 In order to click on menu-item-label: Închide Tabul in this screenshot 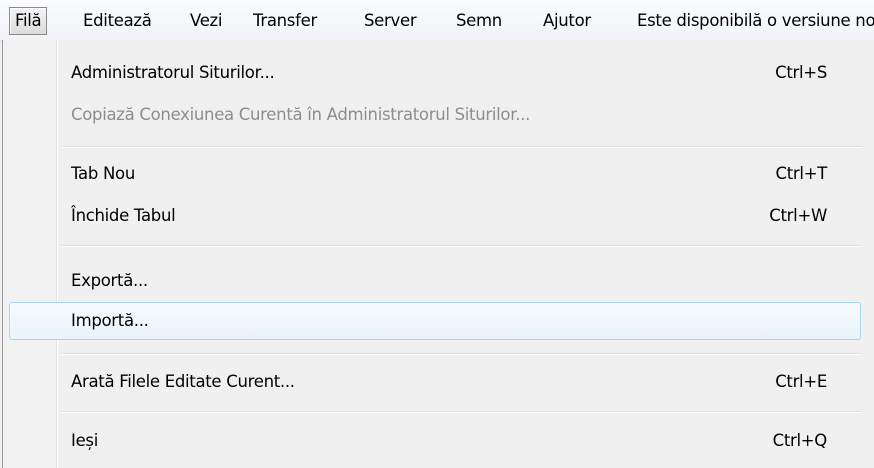, I will do `click(123, 215)`.